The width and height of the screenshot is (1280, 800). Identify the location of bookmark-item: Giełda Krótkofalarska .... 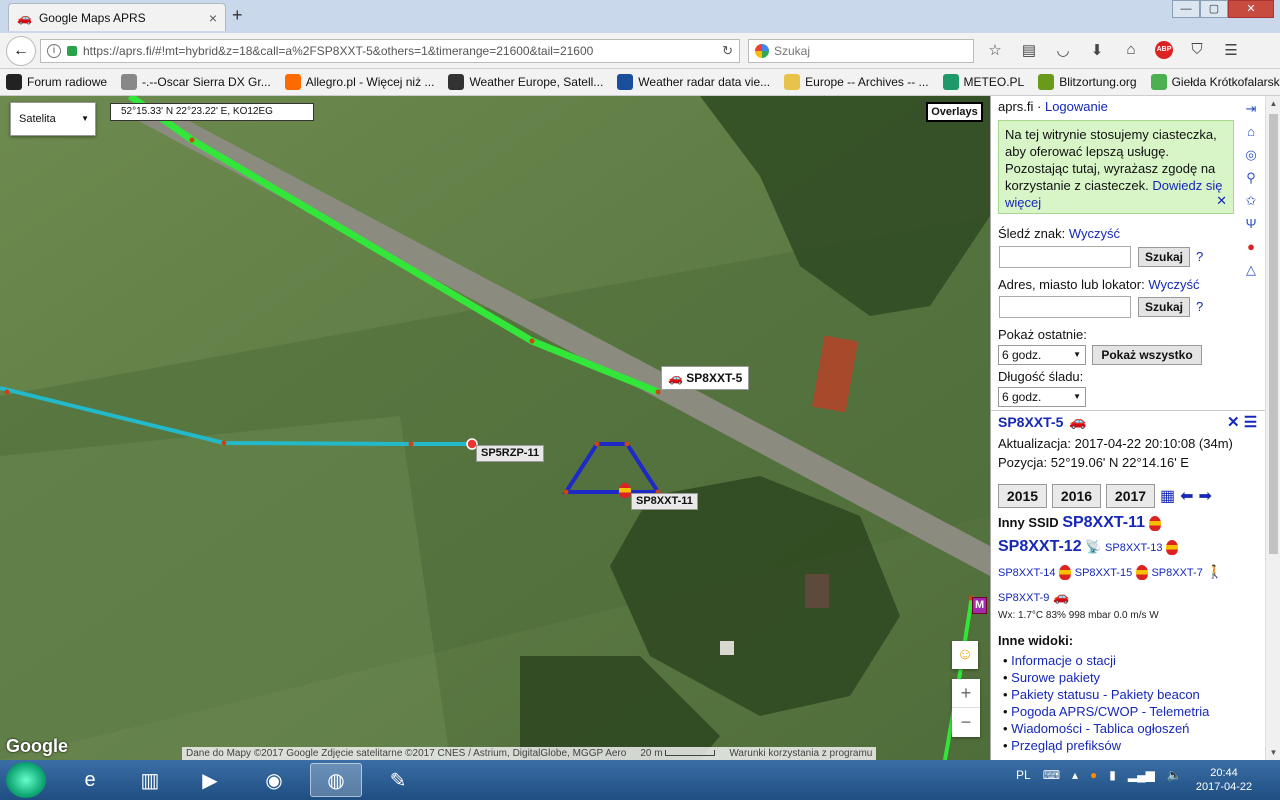
(1215, 82).